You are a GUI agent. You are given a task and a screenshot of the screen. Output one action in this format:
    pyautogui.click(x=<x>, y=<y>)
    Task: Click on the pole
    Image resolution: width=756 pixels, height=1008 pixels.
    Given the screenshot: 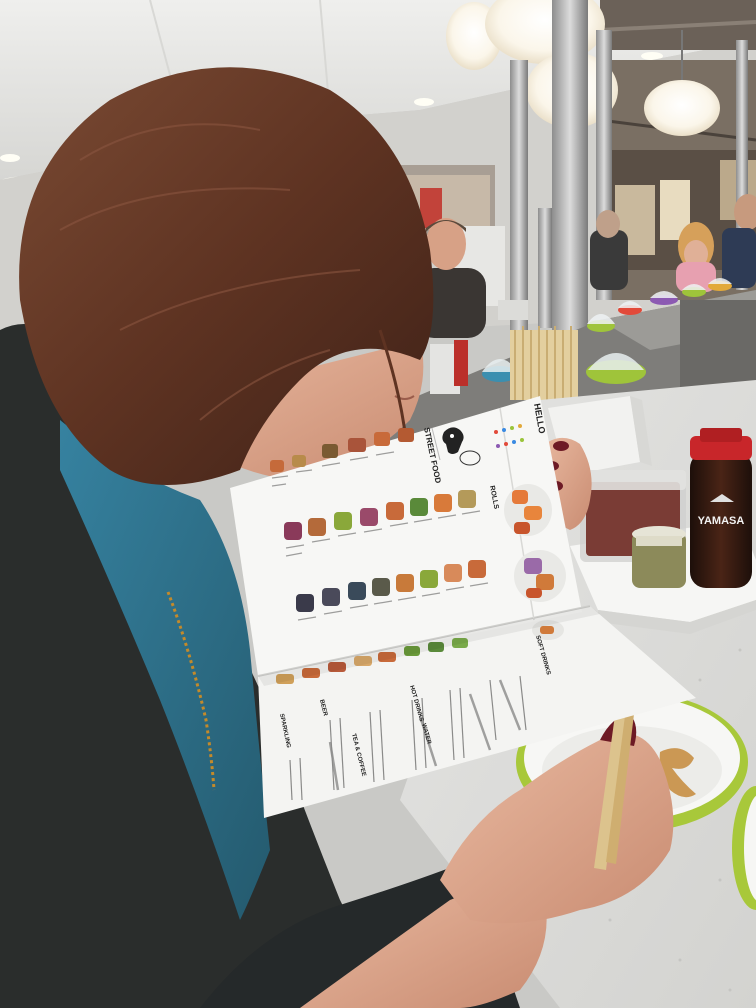 What is the action you would take?
    pyautogui.click(x=519, y=195)
    